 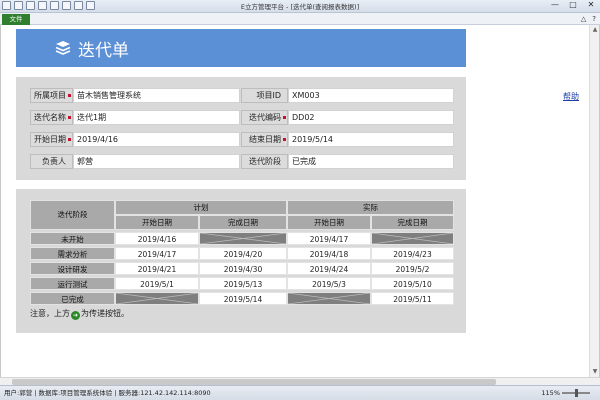 I want to click on stage-row-header: 已完成, so click(x=72, y=298).